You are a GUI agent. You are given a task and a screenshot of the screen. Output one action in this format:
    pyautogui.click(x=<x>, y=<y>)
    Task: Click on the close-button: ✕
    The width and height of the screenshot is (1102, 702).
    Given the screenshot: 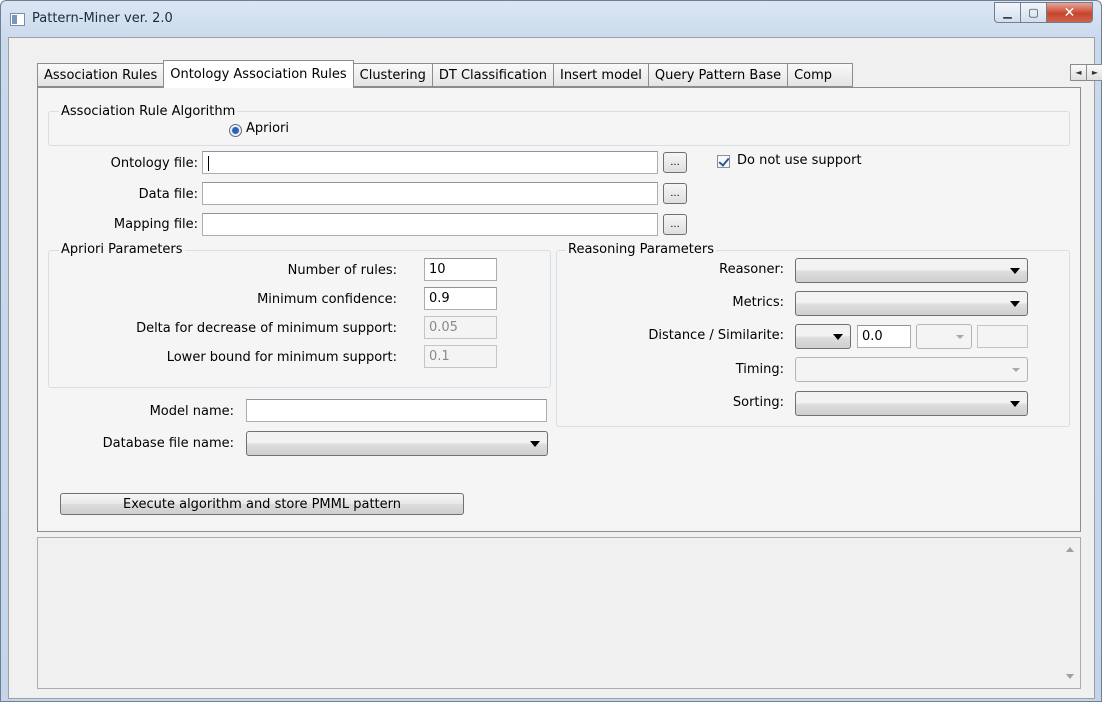 What is the action you would take?
    pyautogui.click(x=1070, y=12)
    